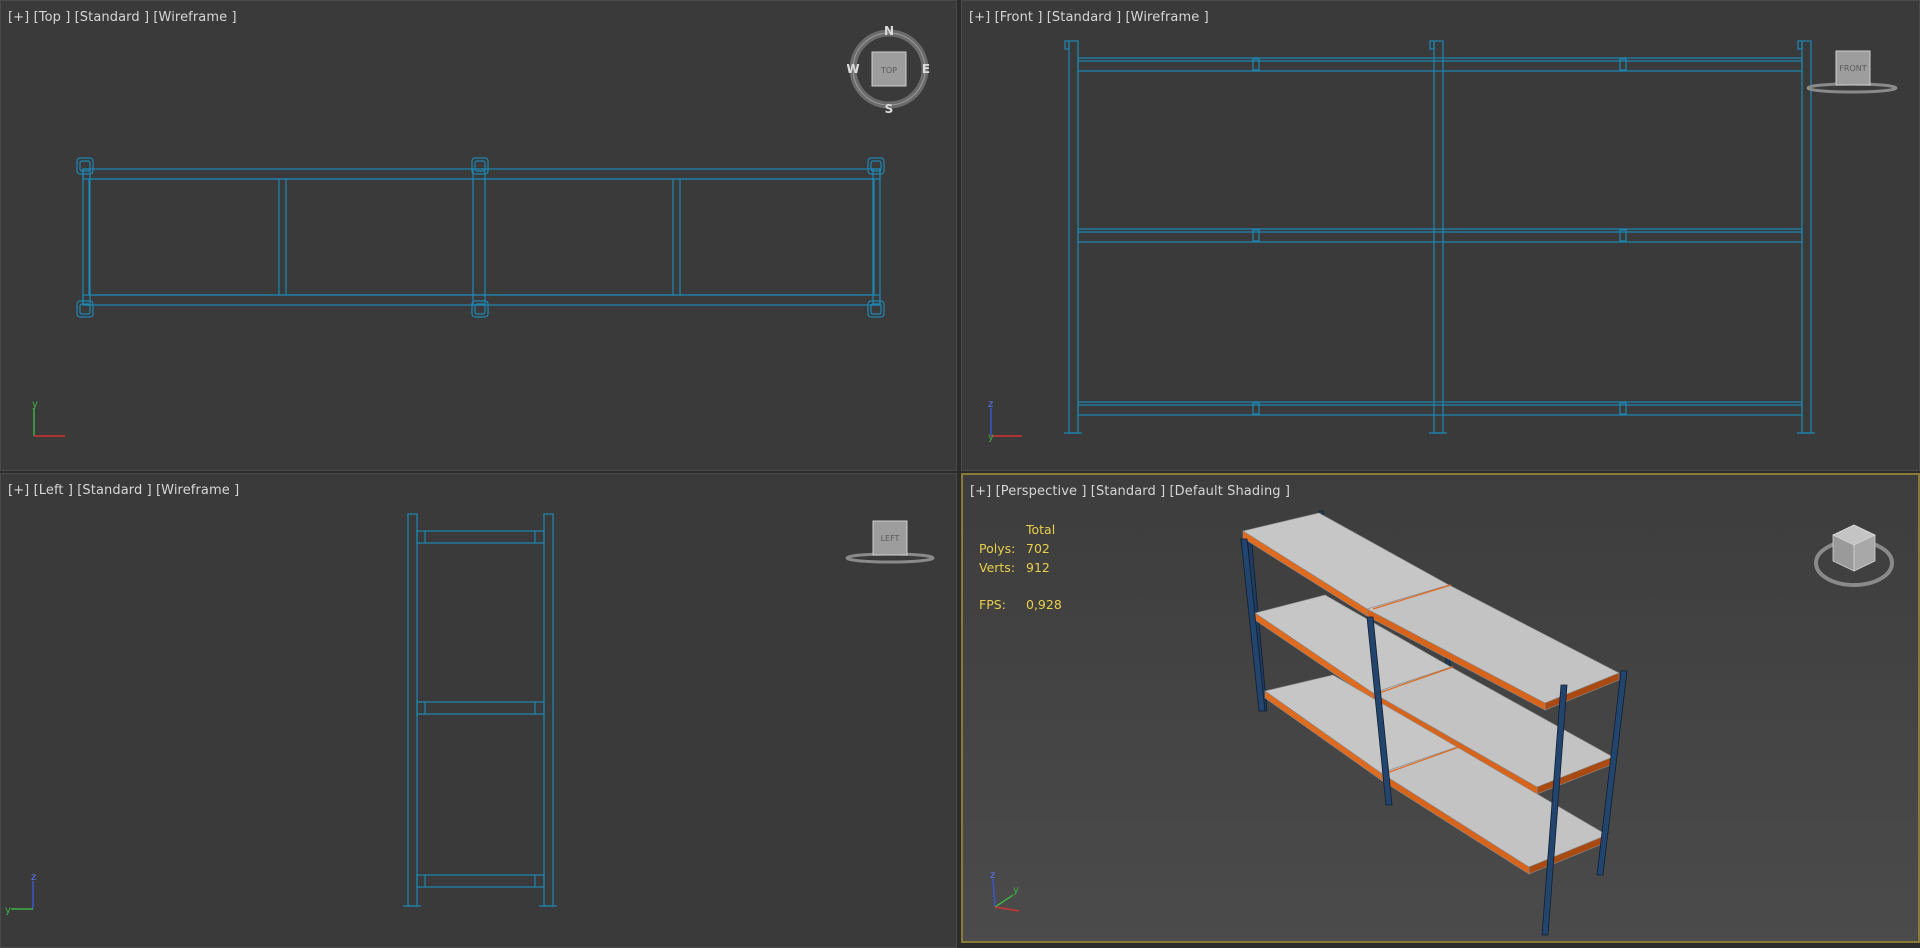 This screenshot has height=948, width=1920. Describe the element at coordinates (35, 404) in the screenshot. I see `axis-label-a: y` at that location.